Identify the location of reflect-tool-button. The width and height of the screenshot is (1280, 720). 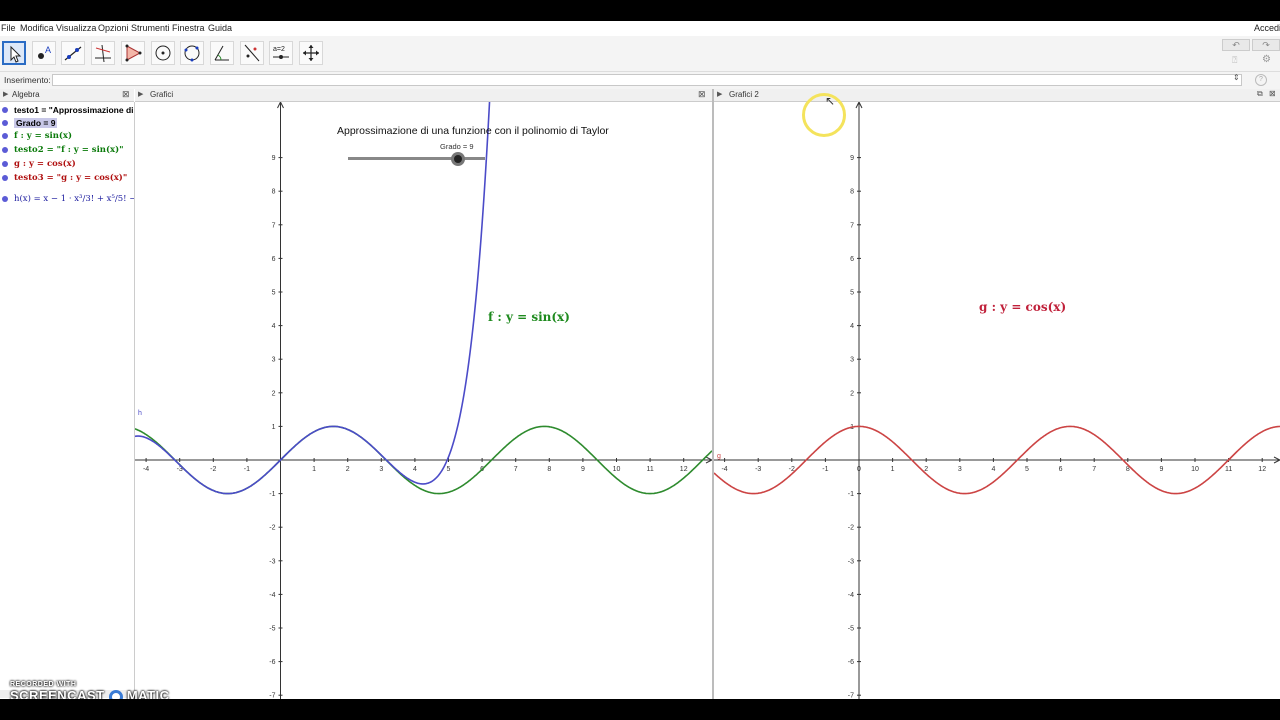
(252, 53).